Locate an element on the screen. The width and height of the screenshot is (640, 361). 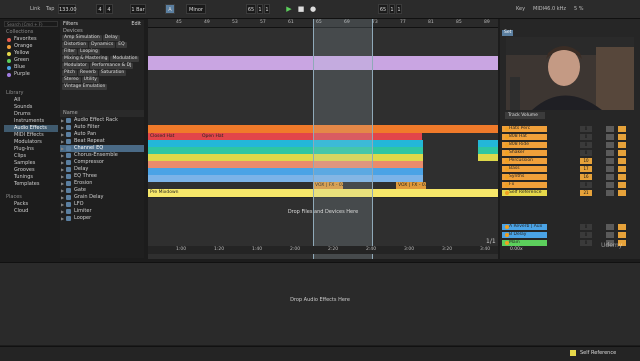
place-item-packs: Packs is located at coordinates (31, 204).